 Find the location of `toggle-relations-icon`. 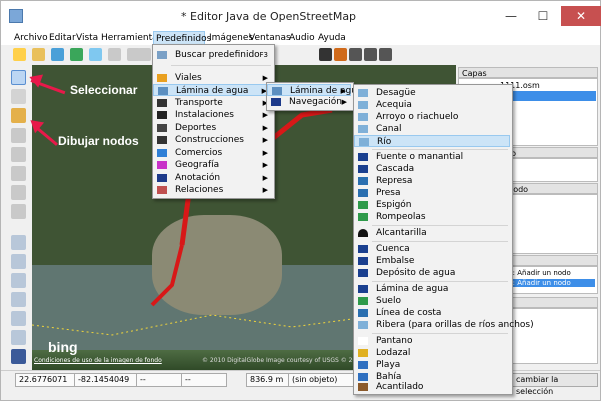

toggle-relations-icon is located at coordinates (18, 299).